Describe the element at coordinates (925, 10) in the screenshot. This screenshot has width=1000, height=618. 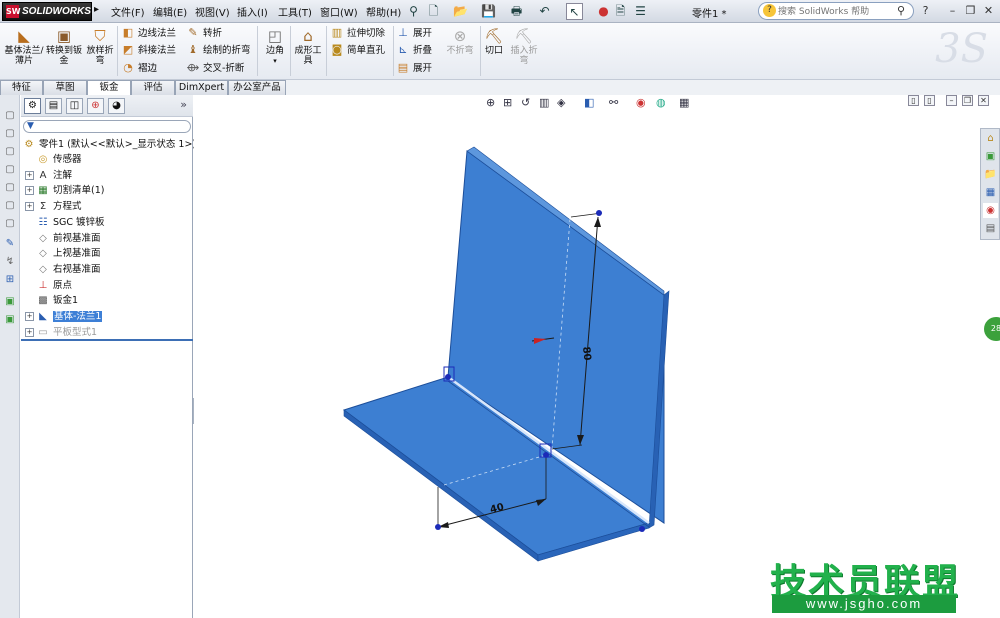
I see `help-icon: ?` at that location.